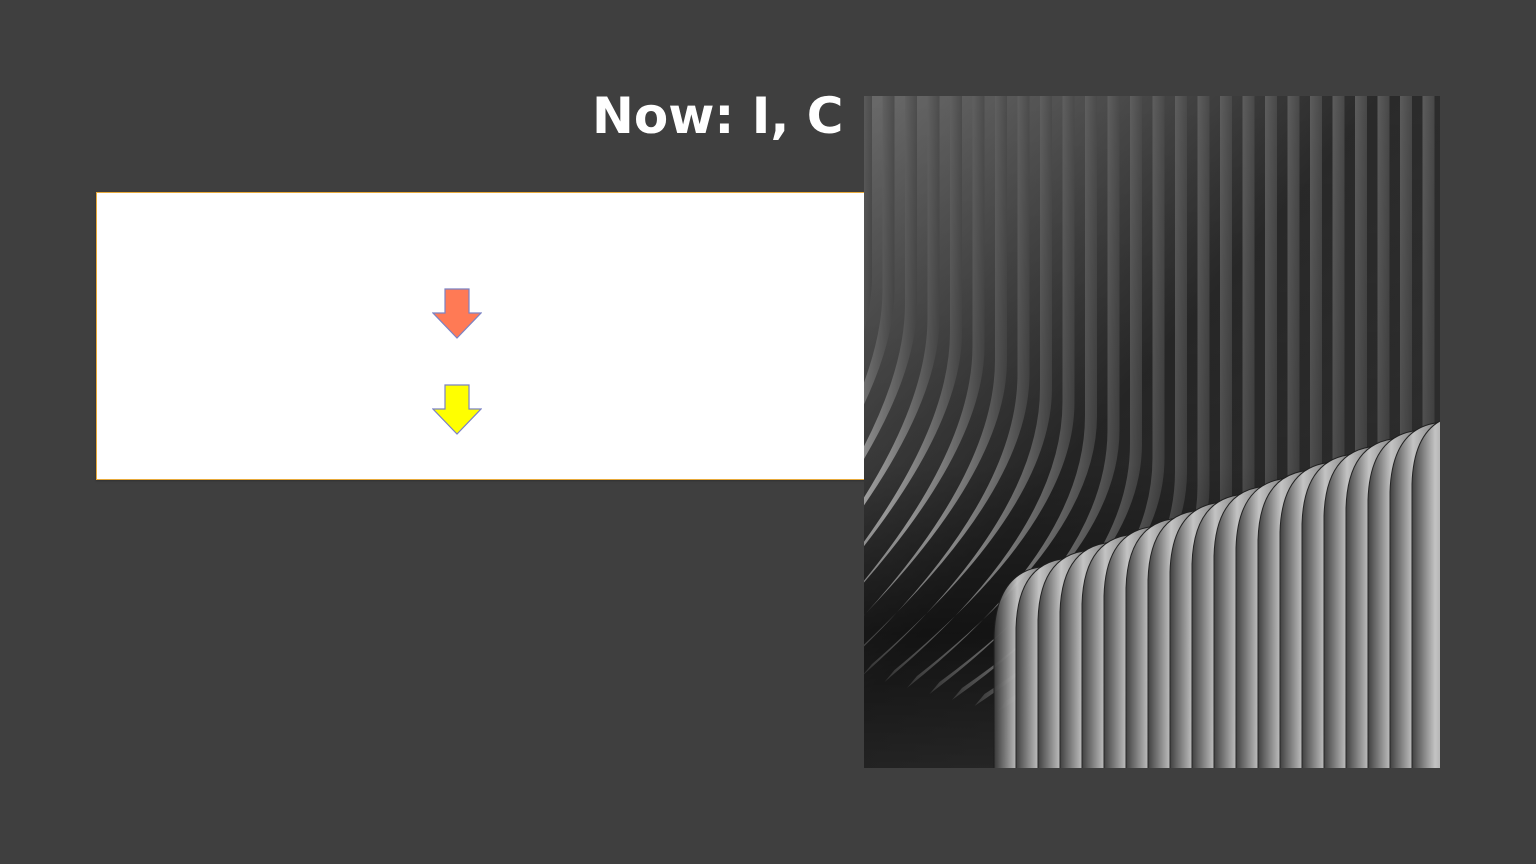 This screenshot has width=1536, height=864. What do you see at coordinates (718, 116) in the screenshot?
I see `slide-title: Now: I, C` at bounding box center [718, 116].